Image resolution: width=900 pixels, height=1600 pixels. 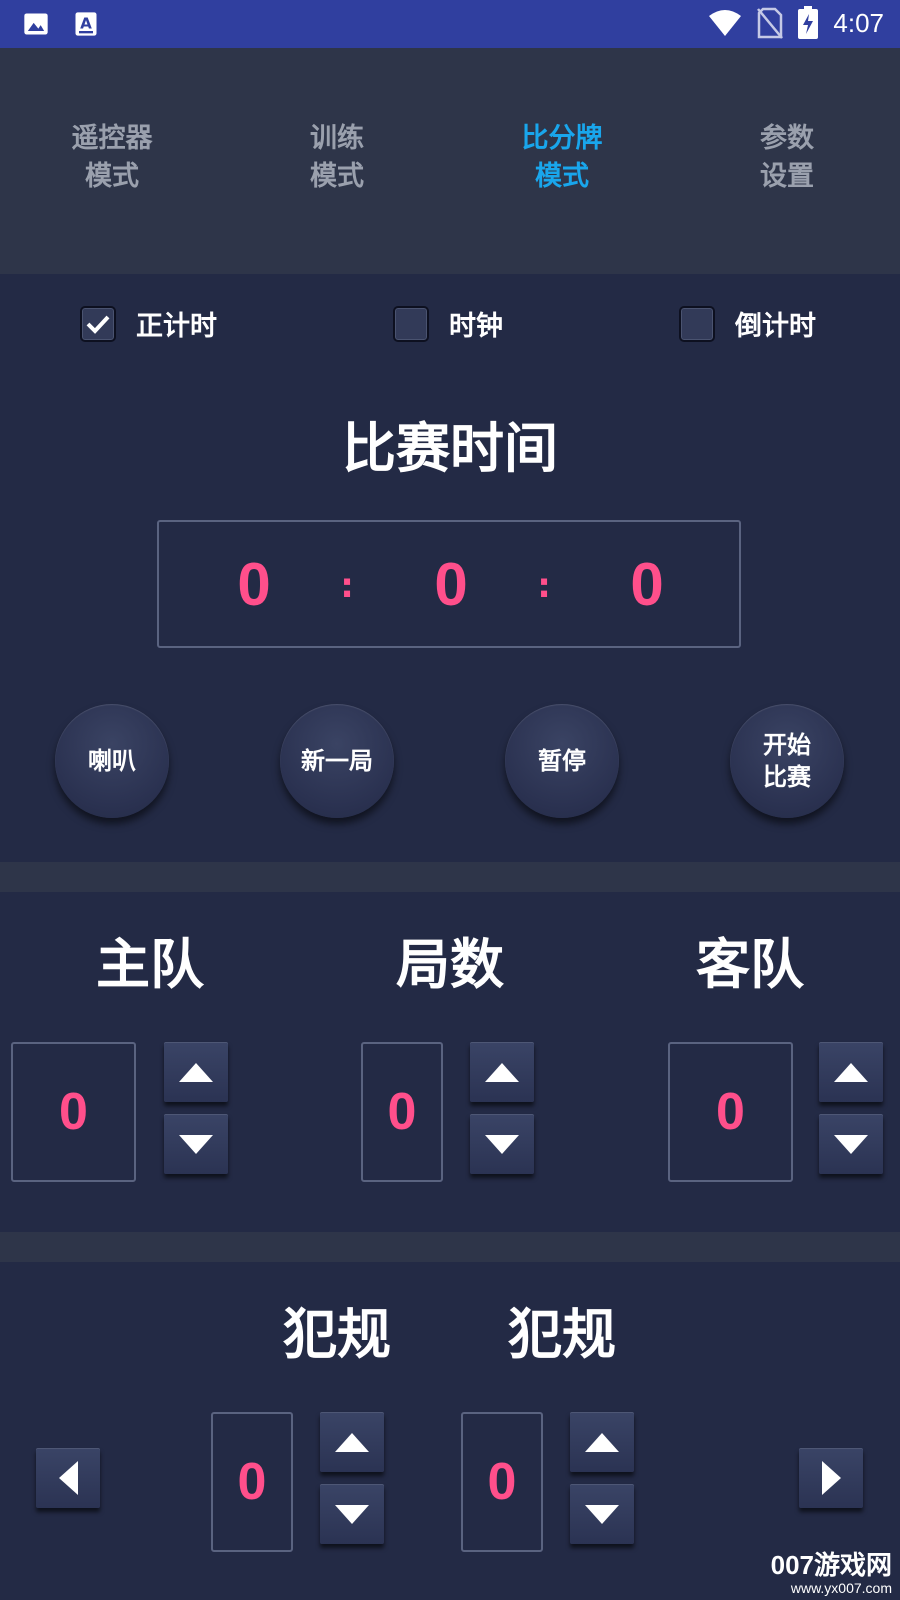 What do you see at coordinates (787, 158) in the screenshot?
I see `tab-settings: 参数 设置` at bounding box center [787, 158].